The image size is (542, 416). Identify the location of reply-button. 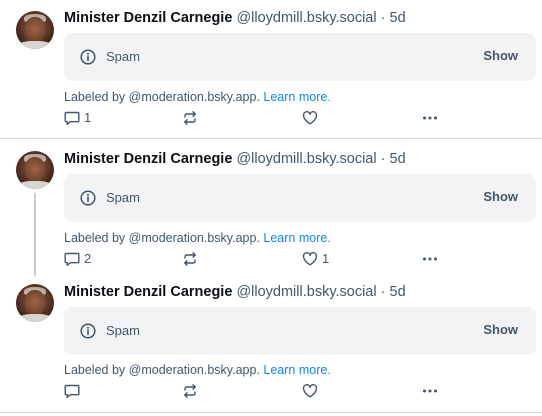
(74, 391).